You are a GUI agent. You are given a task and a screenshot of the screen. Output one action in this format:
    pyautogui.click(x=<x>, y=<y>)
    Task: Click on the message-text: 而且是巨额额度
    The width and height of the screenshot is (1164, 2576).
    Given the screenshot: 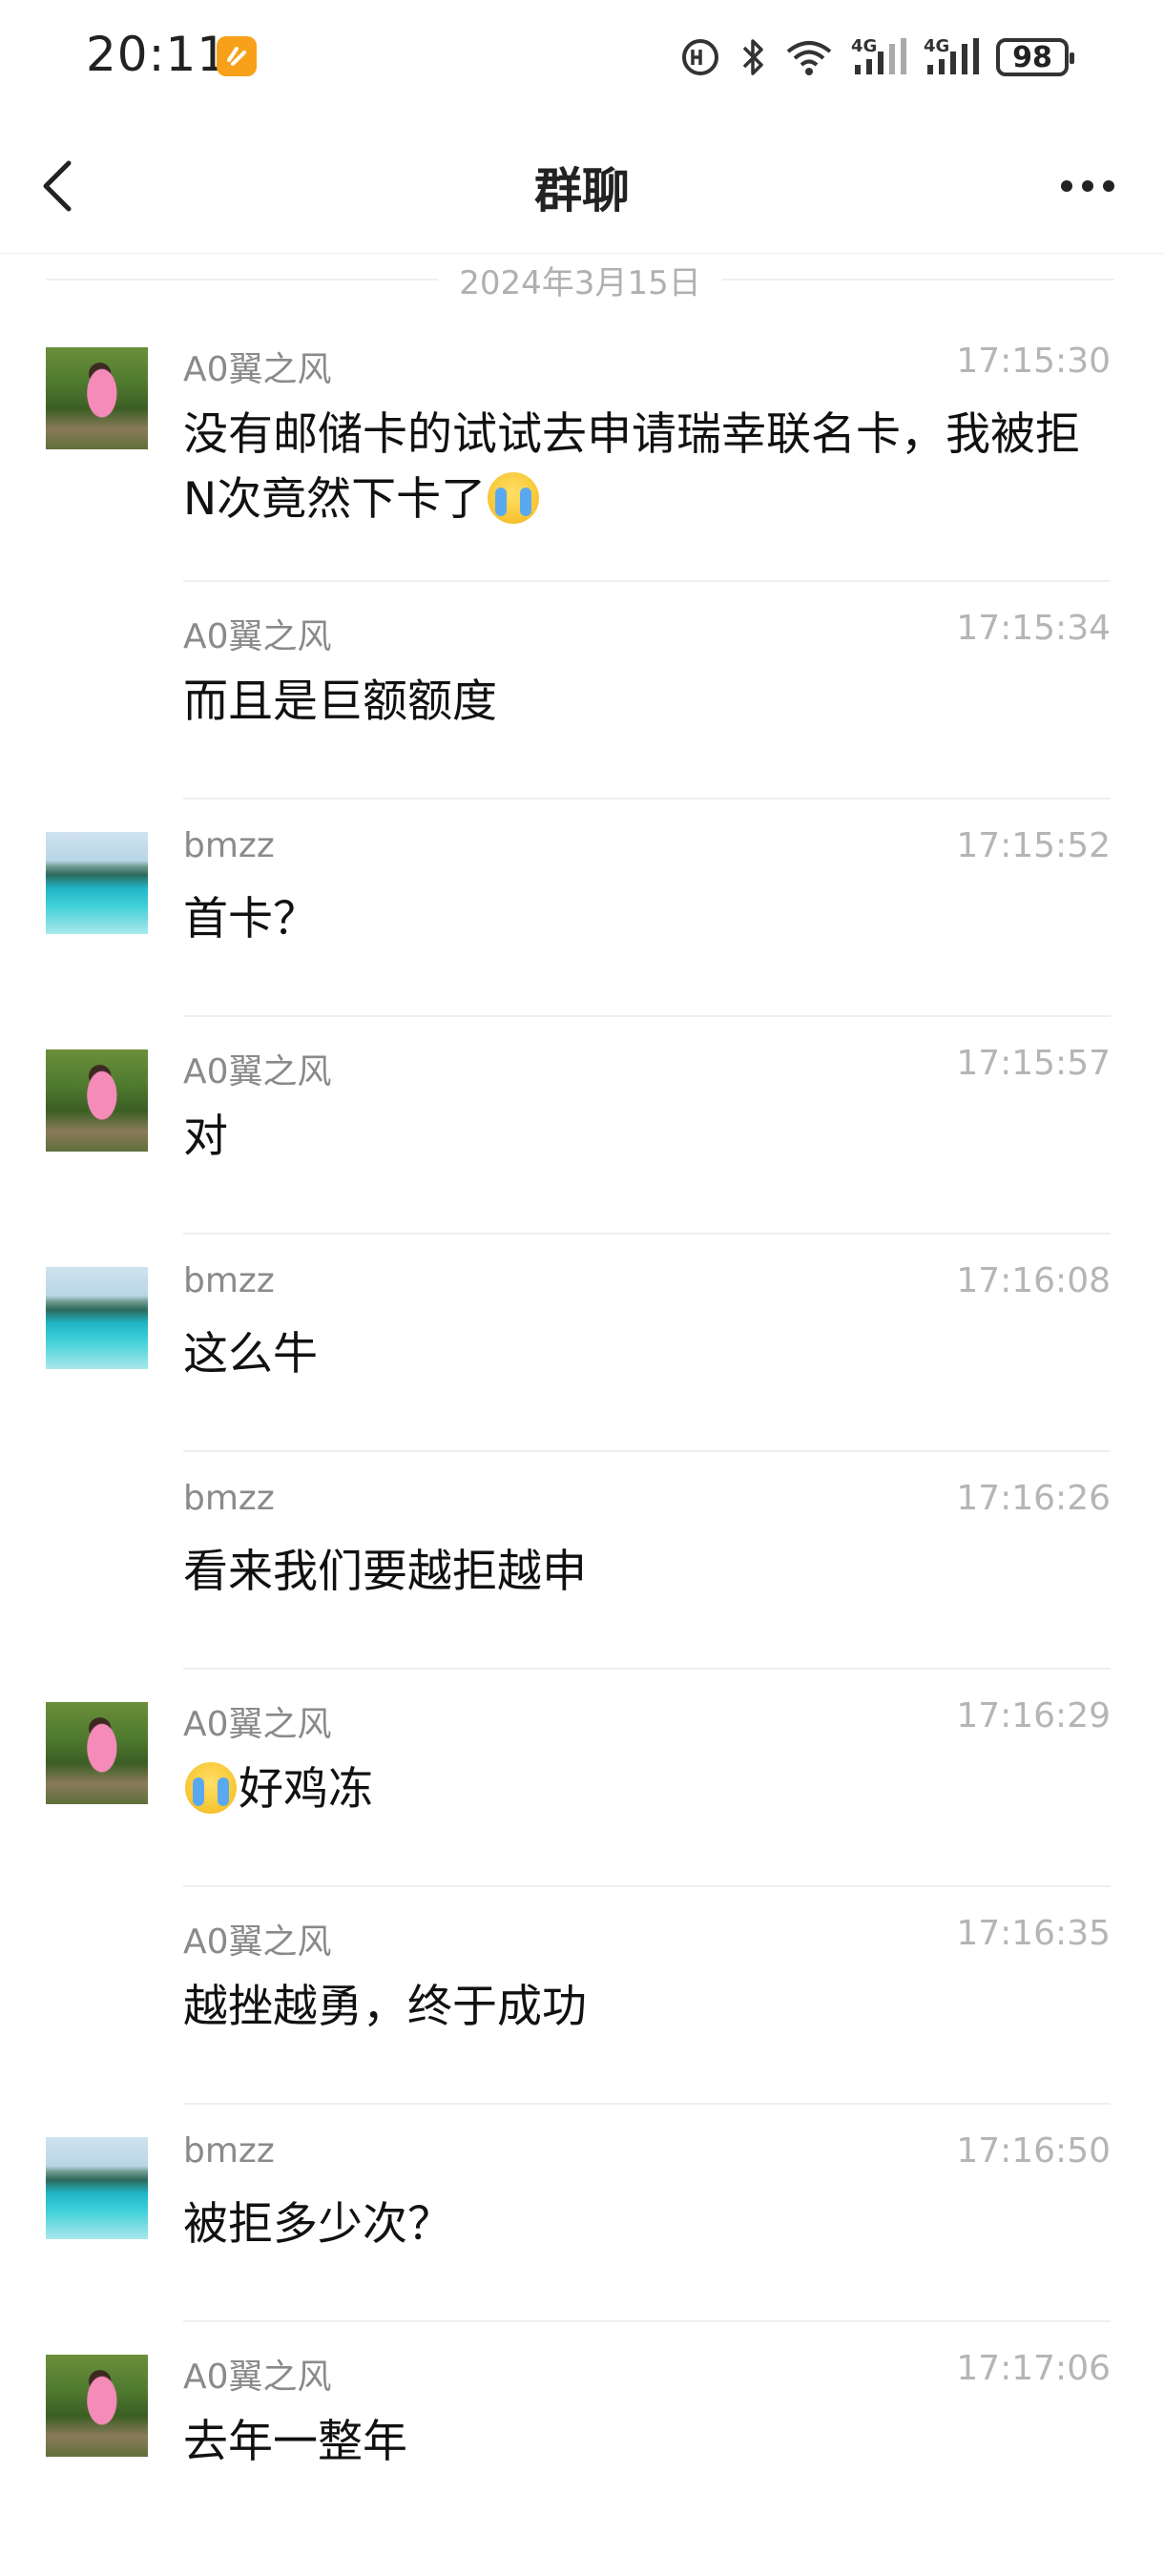 What is the action you would take?
    pyautogui.click(x=340, y=701)
    